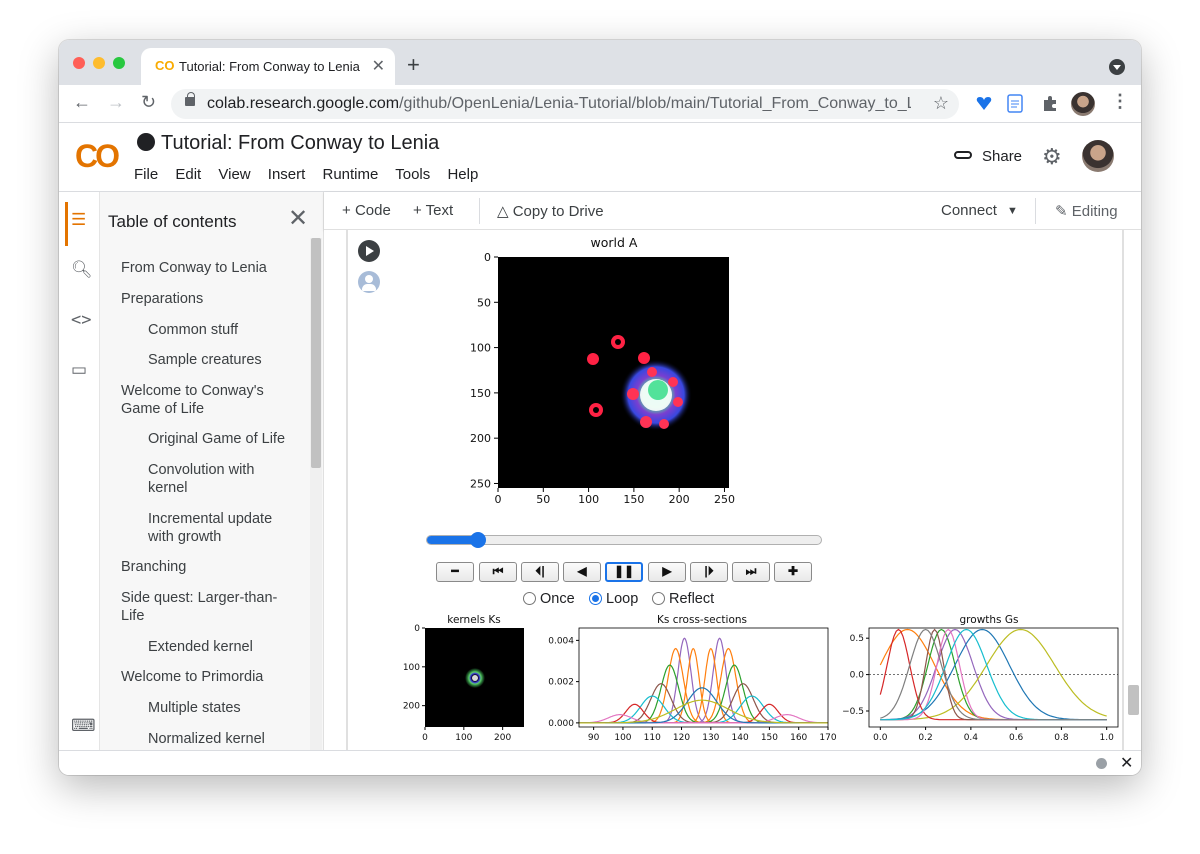  I want to click on notebook-scrollbar, so click(1133, 490).